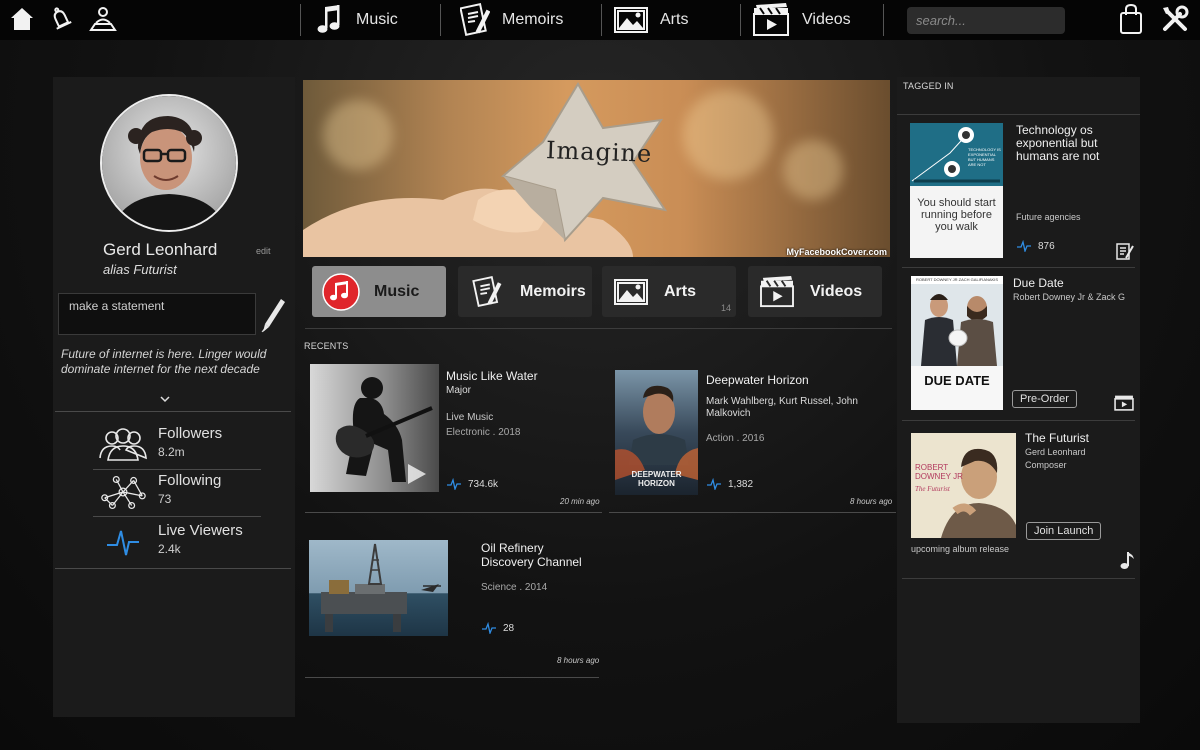 This screenshot has height=750, width=1200. Describe the element at coordinates (656, 483) in the screenshot. I see `poster-title-line: HORIZON` at that location.